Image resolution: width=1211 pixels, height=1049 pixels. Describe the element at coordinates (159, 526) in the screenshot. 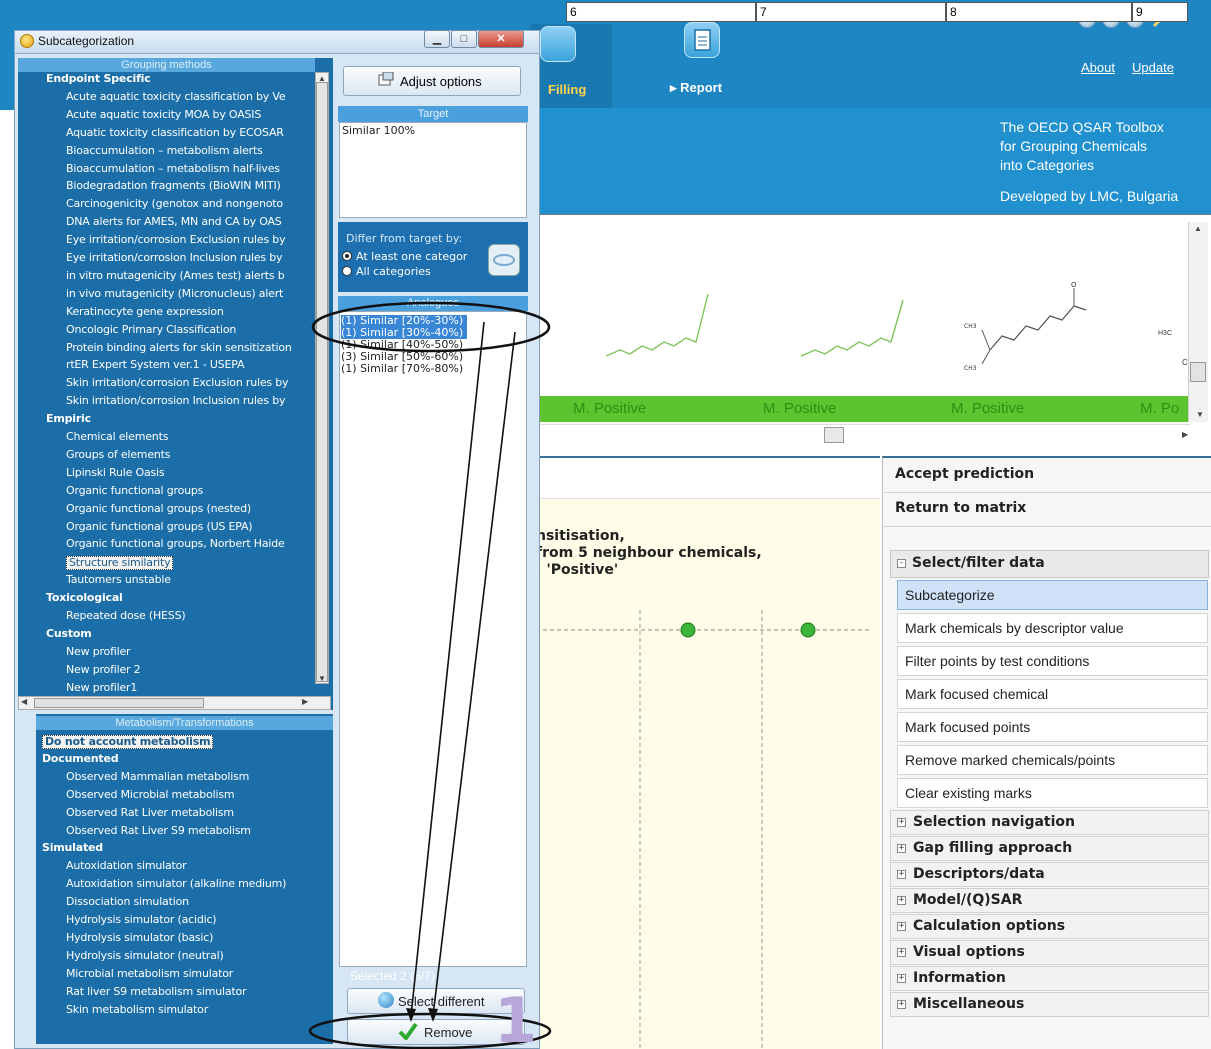

I see `tree-item: Organic functional groups (US EPA)` at that location.